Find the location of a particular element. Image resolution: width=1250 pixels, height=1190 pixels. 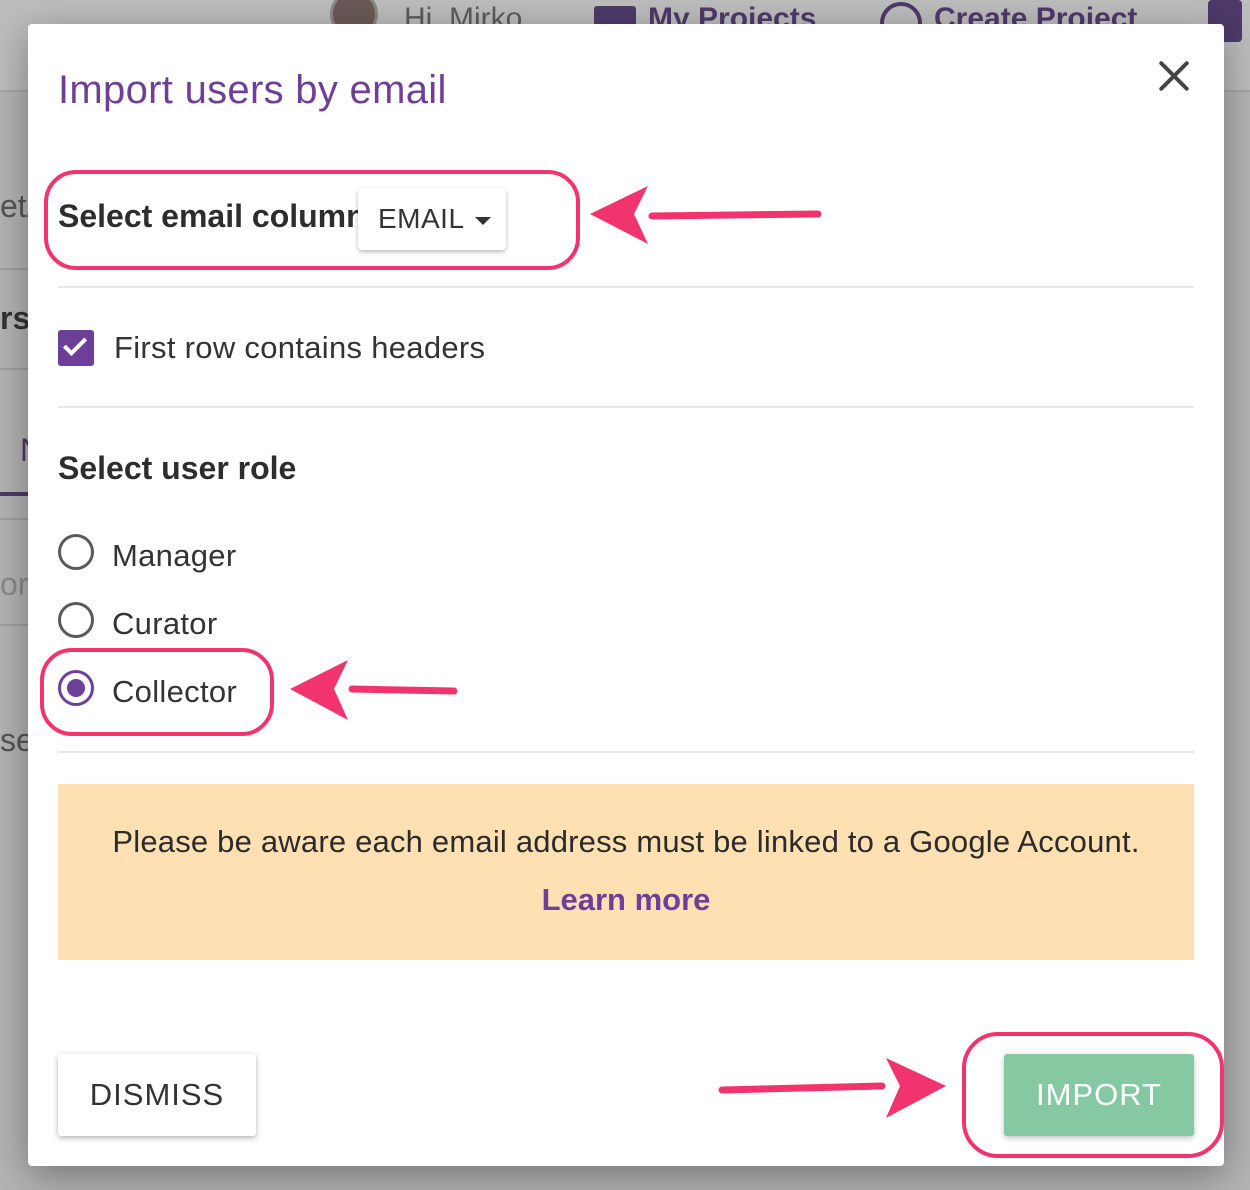

radio-manager is located at coordinates (76, 552).